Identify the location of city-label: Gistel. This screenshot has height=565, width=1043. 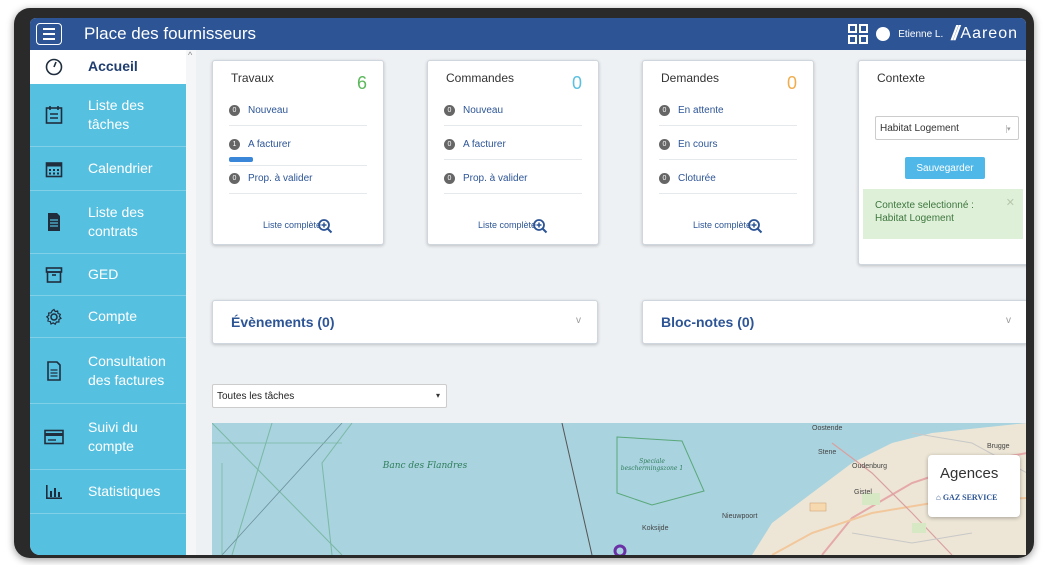
(863, 492).